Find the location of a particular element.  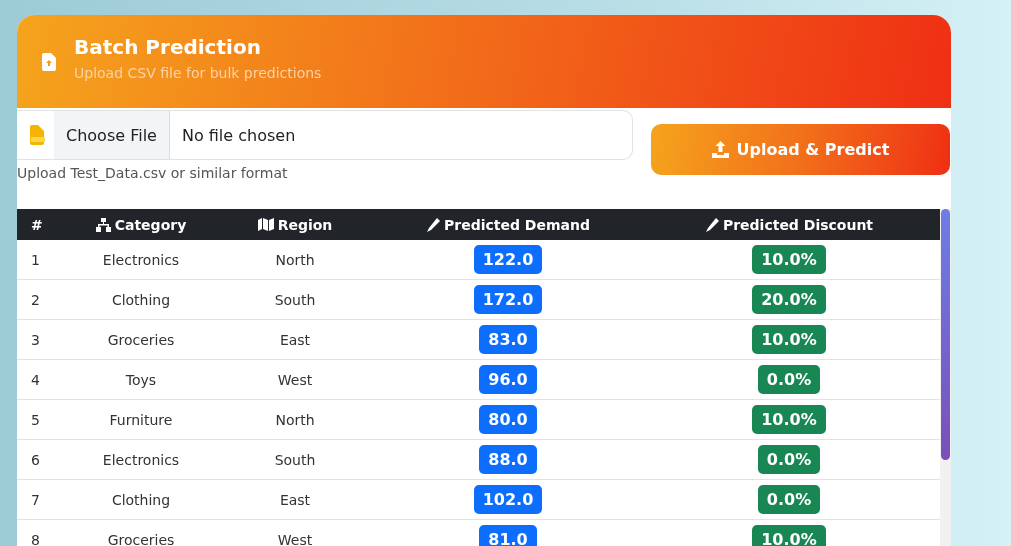

column-header: Predicted Discount is located at coordinates (789, 224).